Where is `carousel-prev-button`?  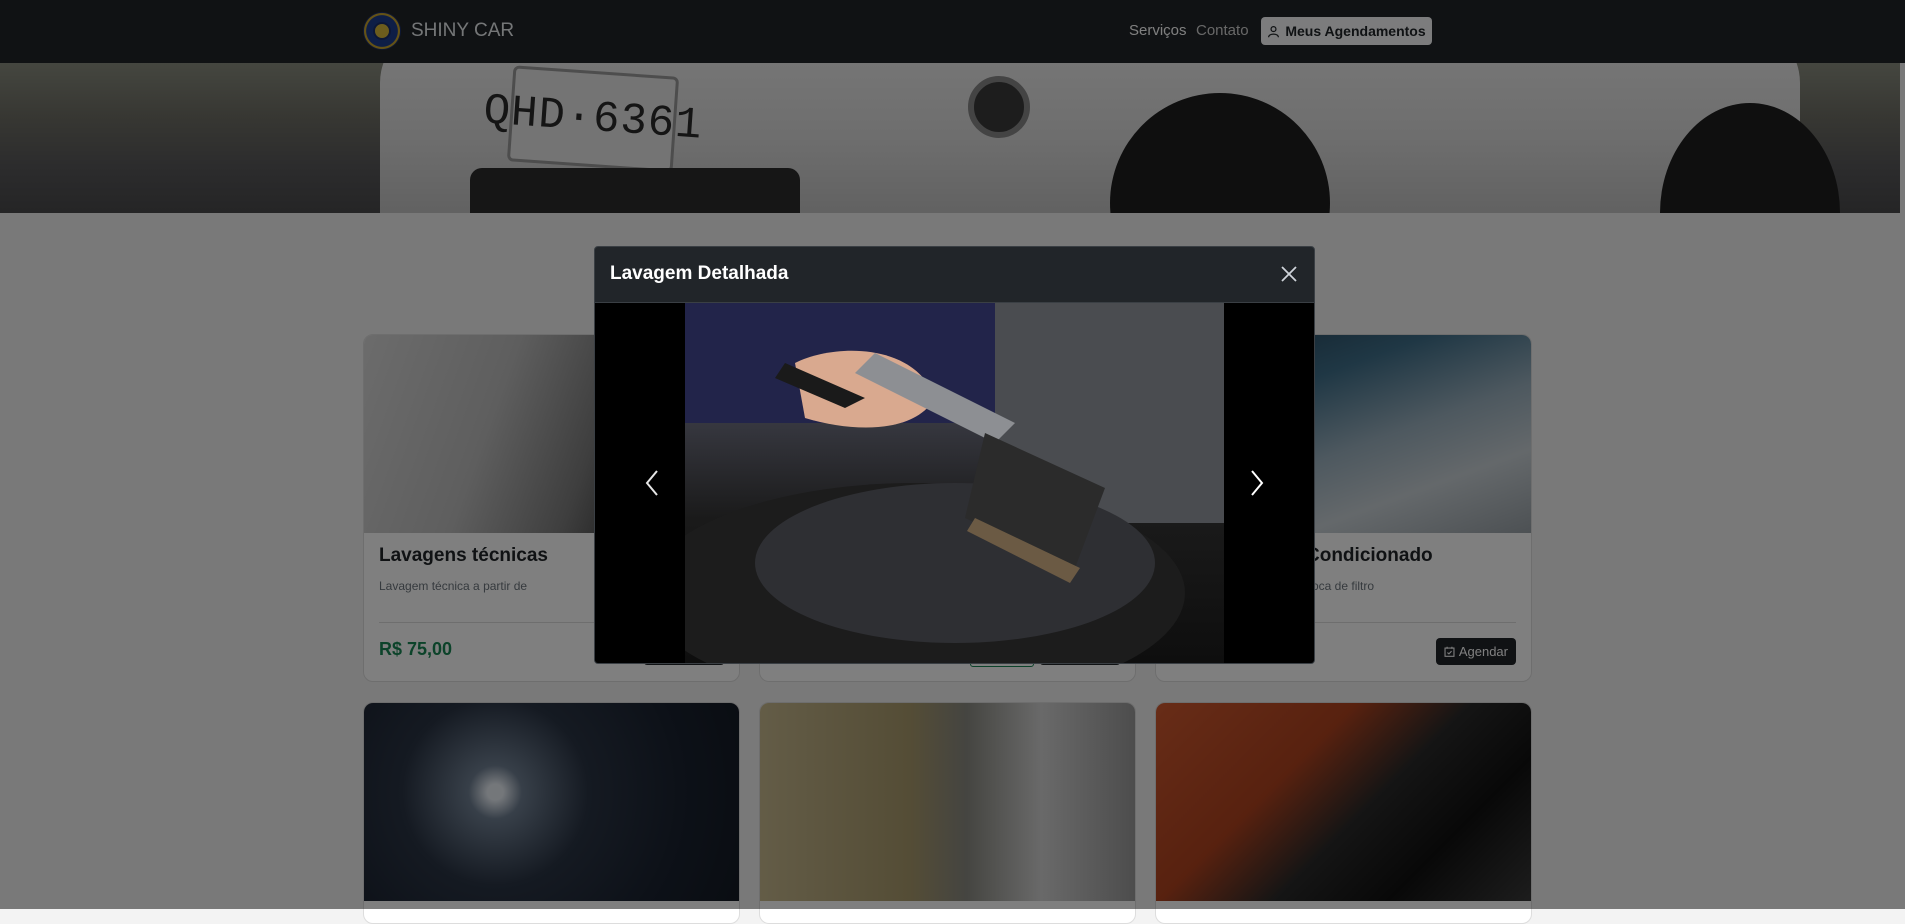 carousel-prev-button is located at coordinates (652, 483).